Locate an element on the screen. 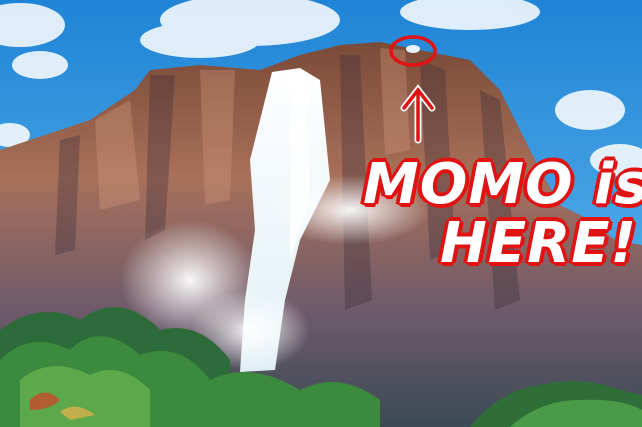 The height and width of the screenshot is (427, 642). caption-line-2: HERE! is located at coordinates (539, 243).